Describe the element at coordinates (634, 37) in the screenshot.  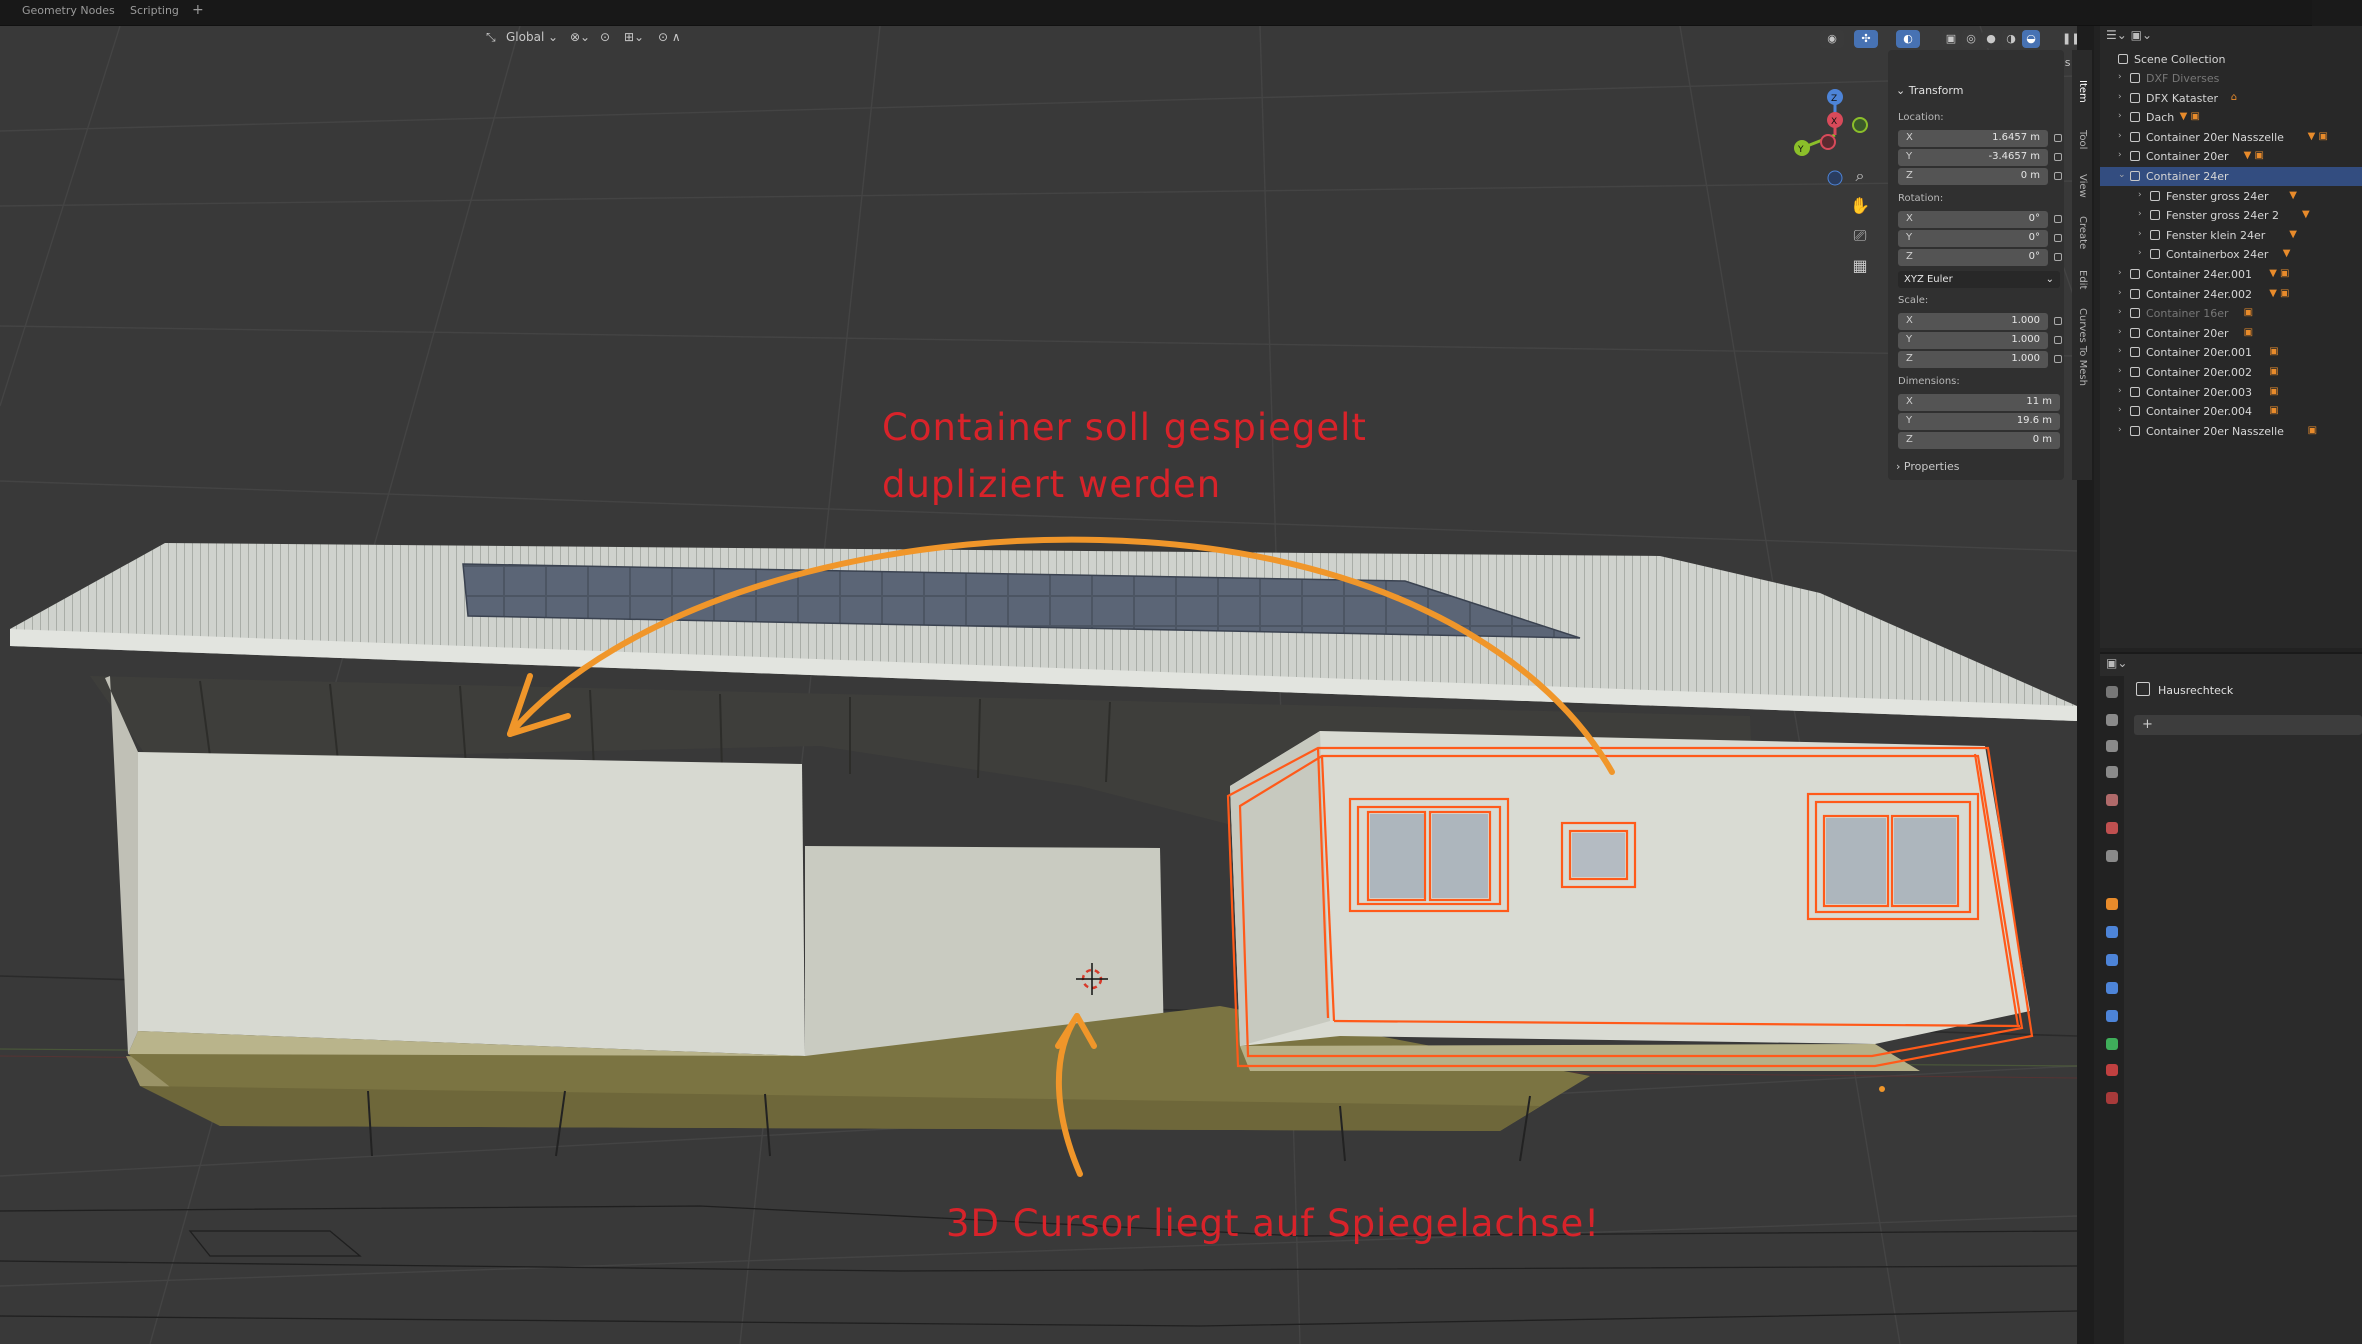
I see `snap-target-icon: ⊞⌄` at that location.